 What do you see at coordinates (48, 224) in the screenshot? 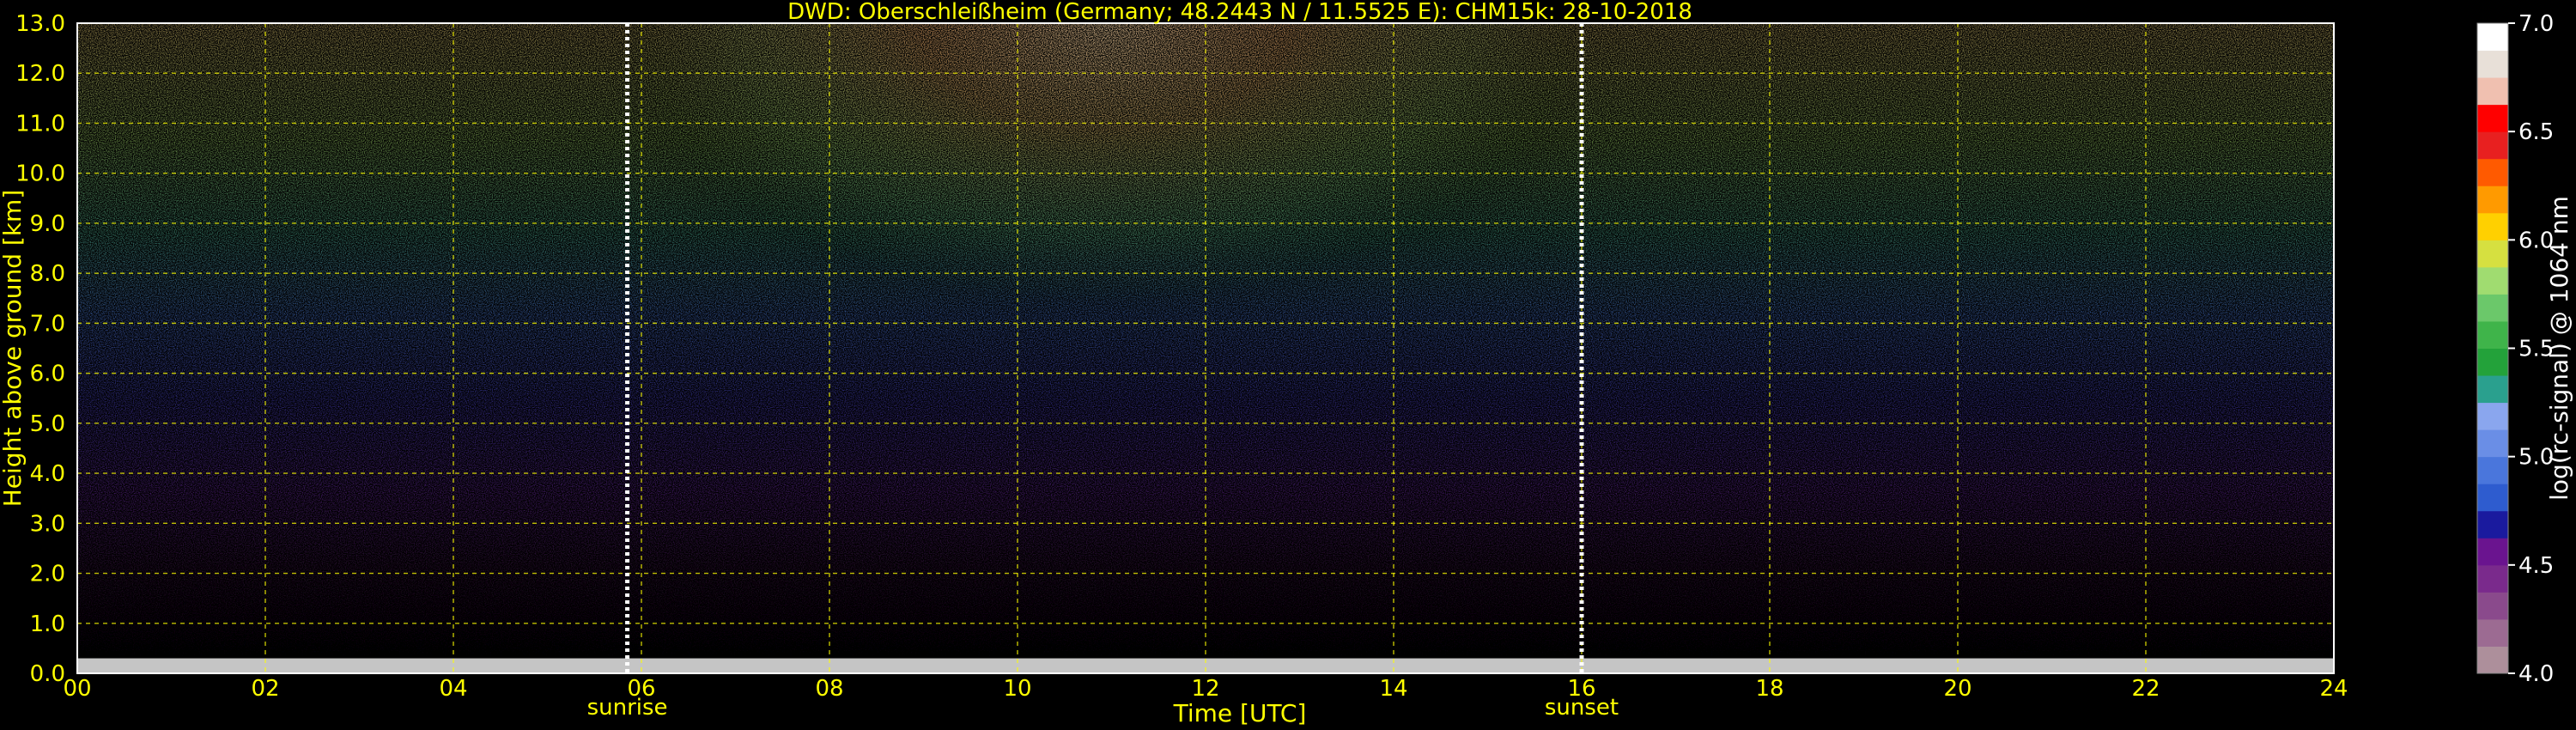
I see `y-tick-label: 9.0` at bounding box center [48, 224].